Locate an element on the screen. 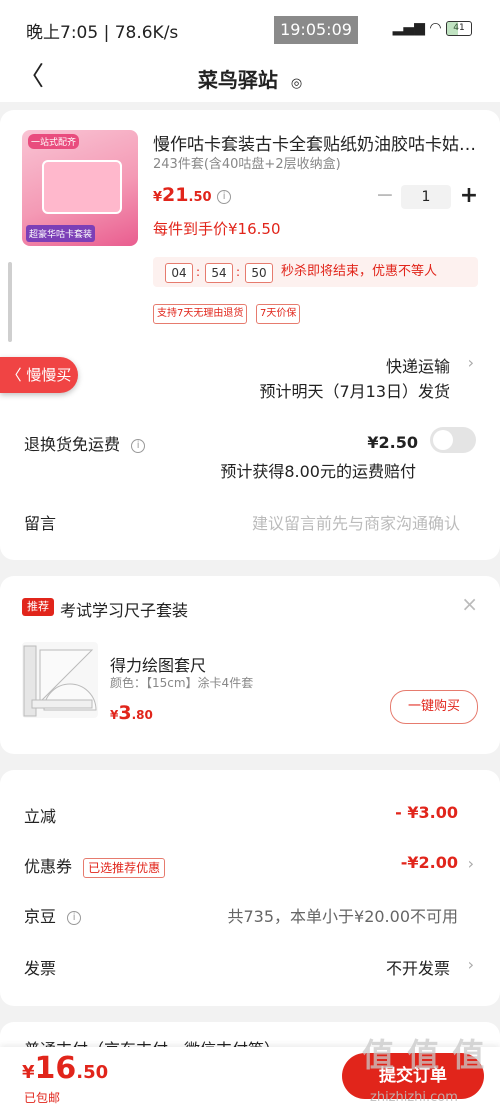 This screenshot has height=1111, width=500. product-image-banner: 超豪华咕卡套装 is located at coordinates (61, 233).